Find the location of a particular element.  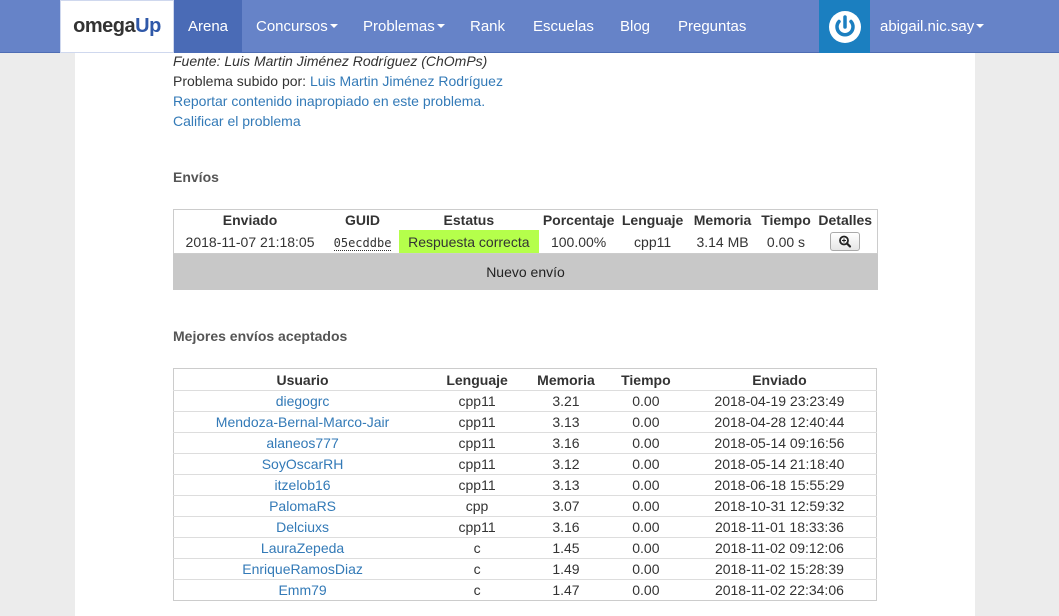

brand-part2: Up is located at coordinates (148, 26).